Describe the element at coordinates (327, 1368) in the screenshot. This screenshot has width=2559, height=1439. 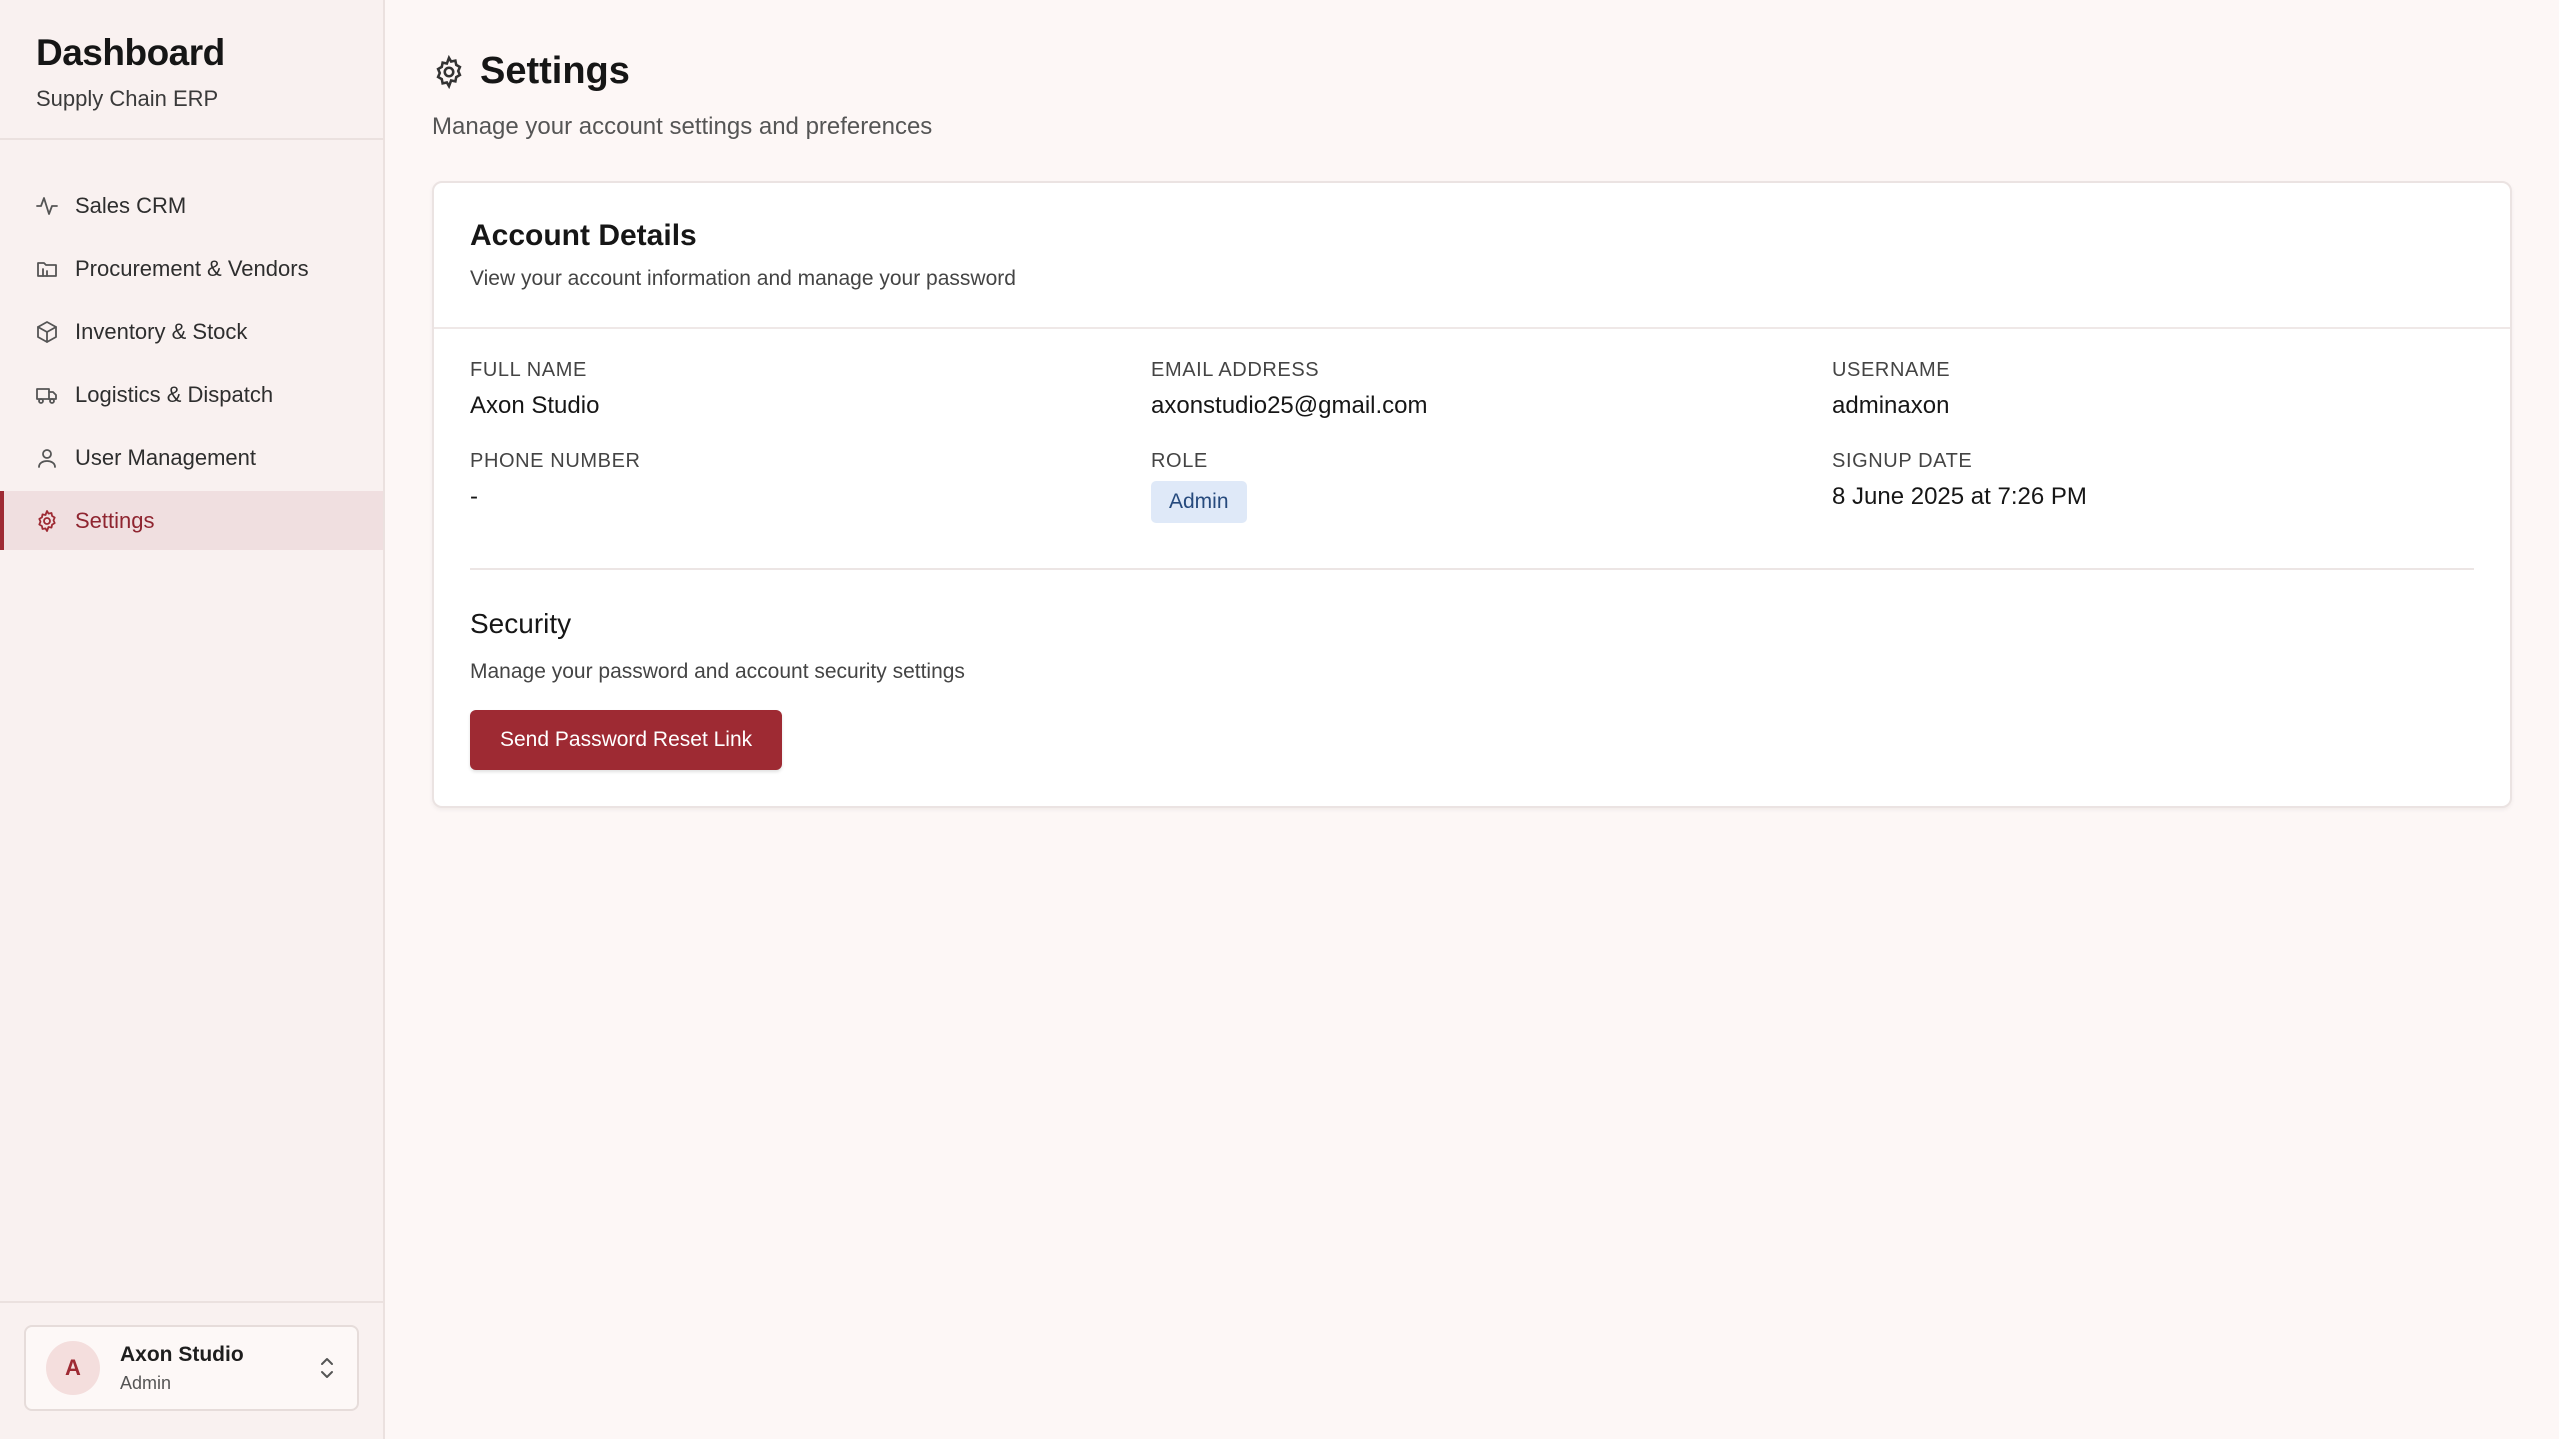
I see `chevrons-up-down-icon` at that location.